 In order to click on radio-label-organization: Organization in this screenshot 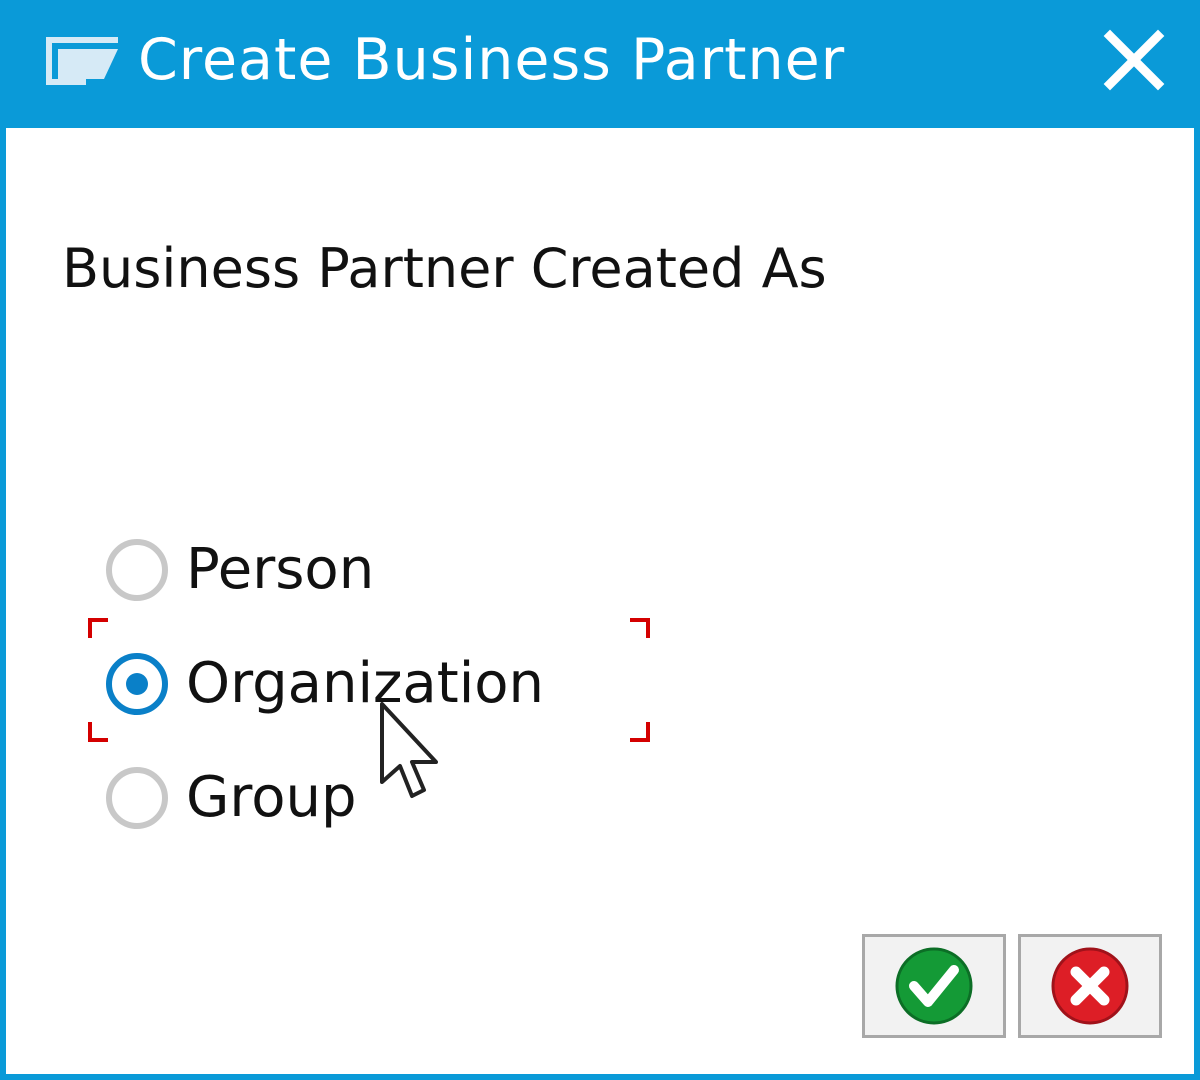, I will do `click(365, 683)`.